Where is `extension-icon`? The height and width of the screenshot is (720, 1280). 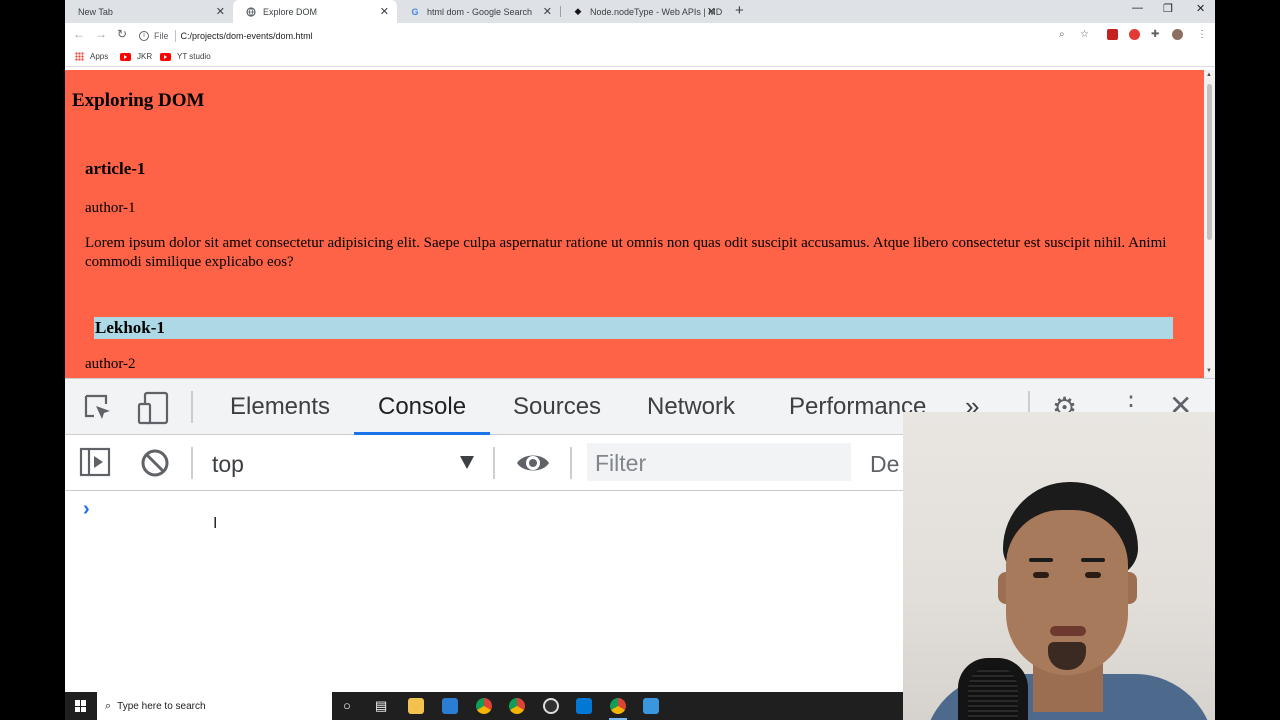
extension-icon is located at coordinates (1112, 34).